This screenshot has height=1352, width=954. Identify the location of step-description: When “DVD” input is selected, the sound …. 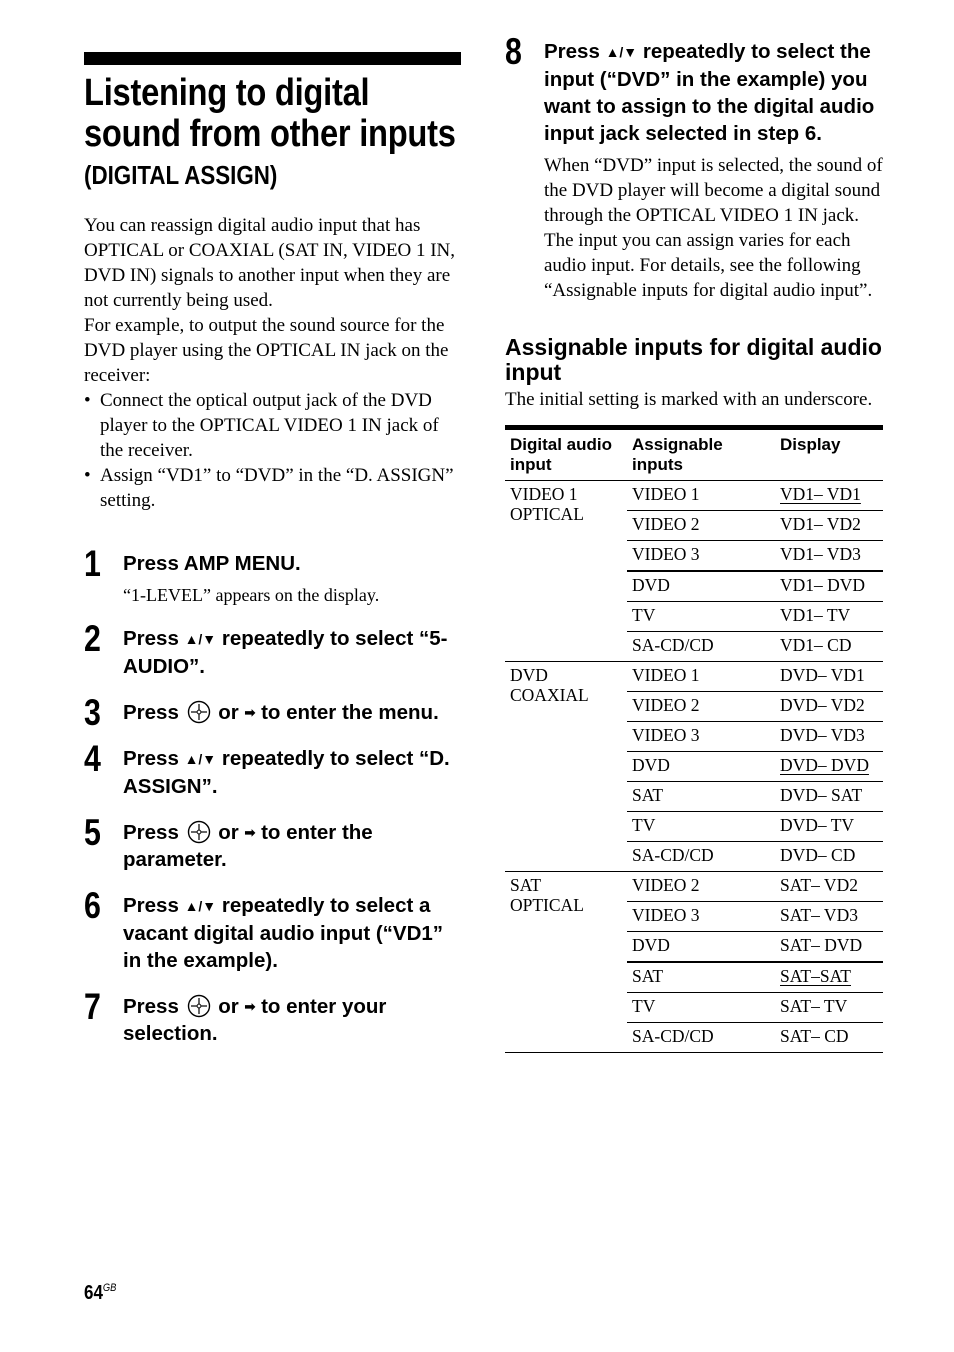
(713, 190).